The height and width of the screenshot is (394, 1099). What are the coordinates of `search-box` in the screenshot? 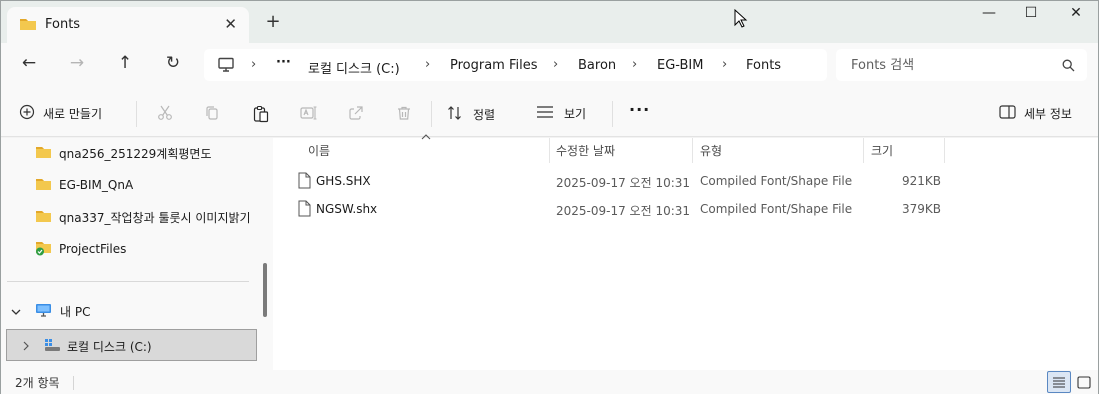 It's located at (961, 65).